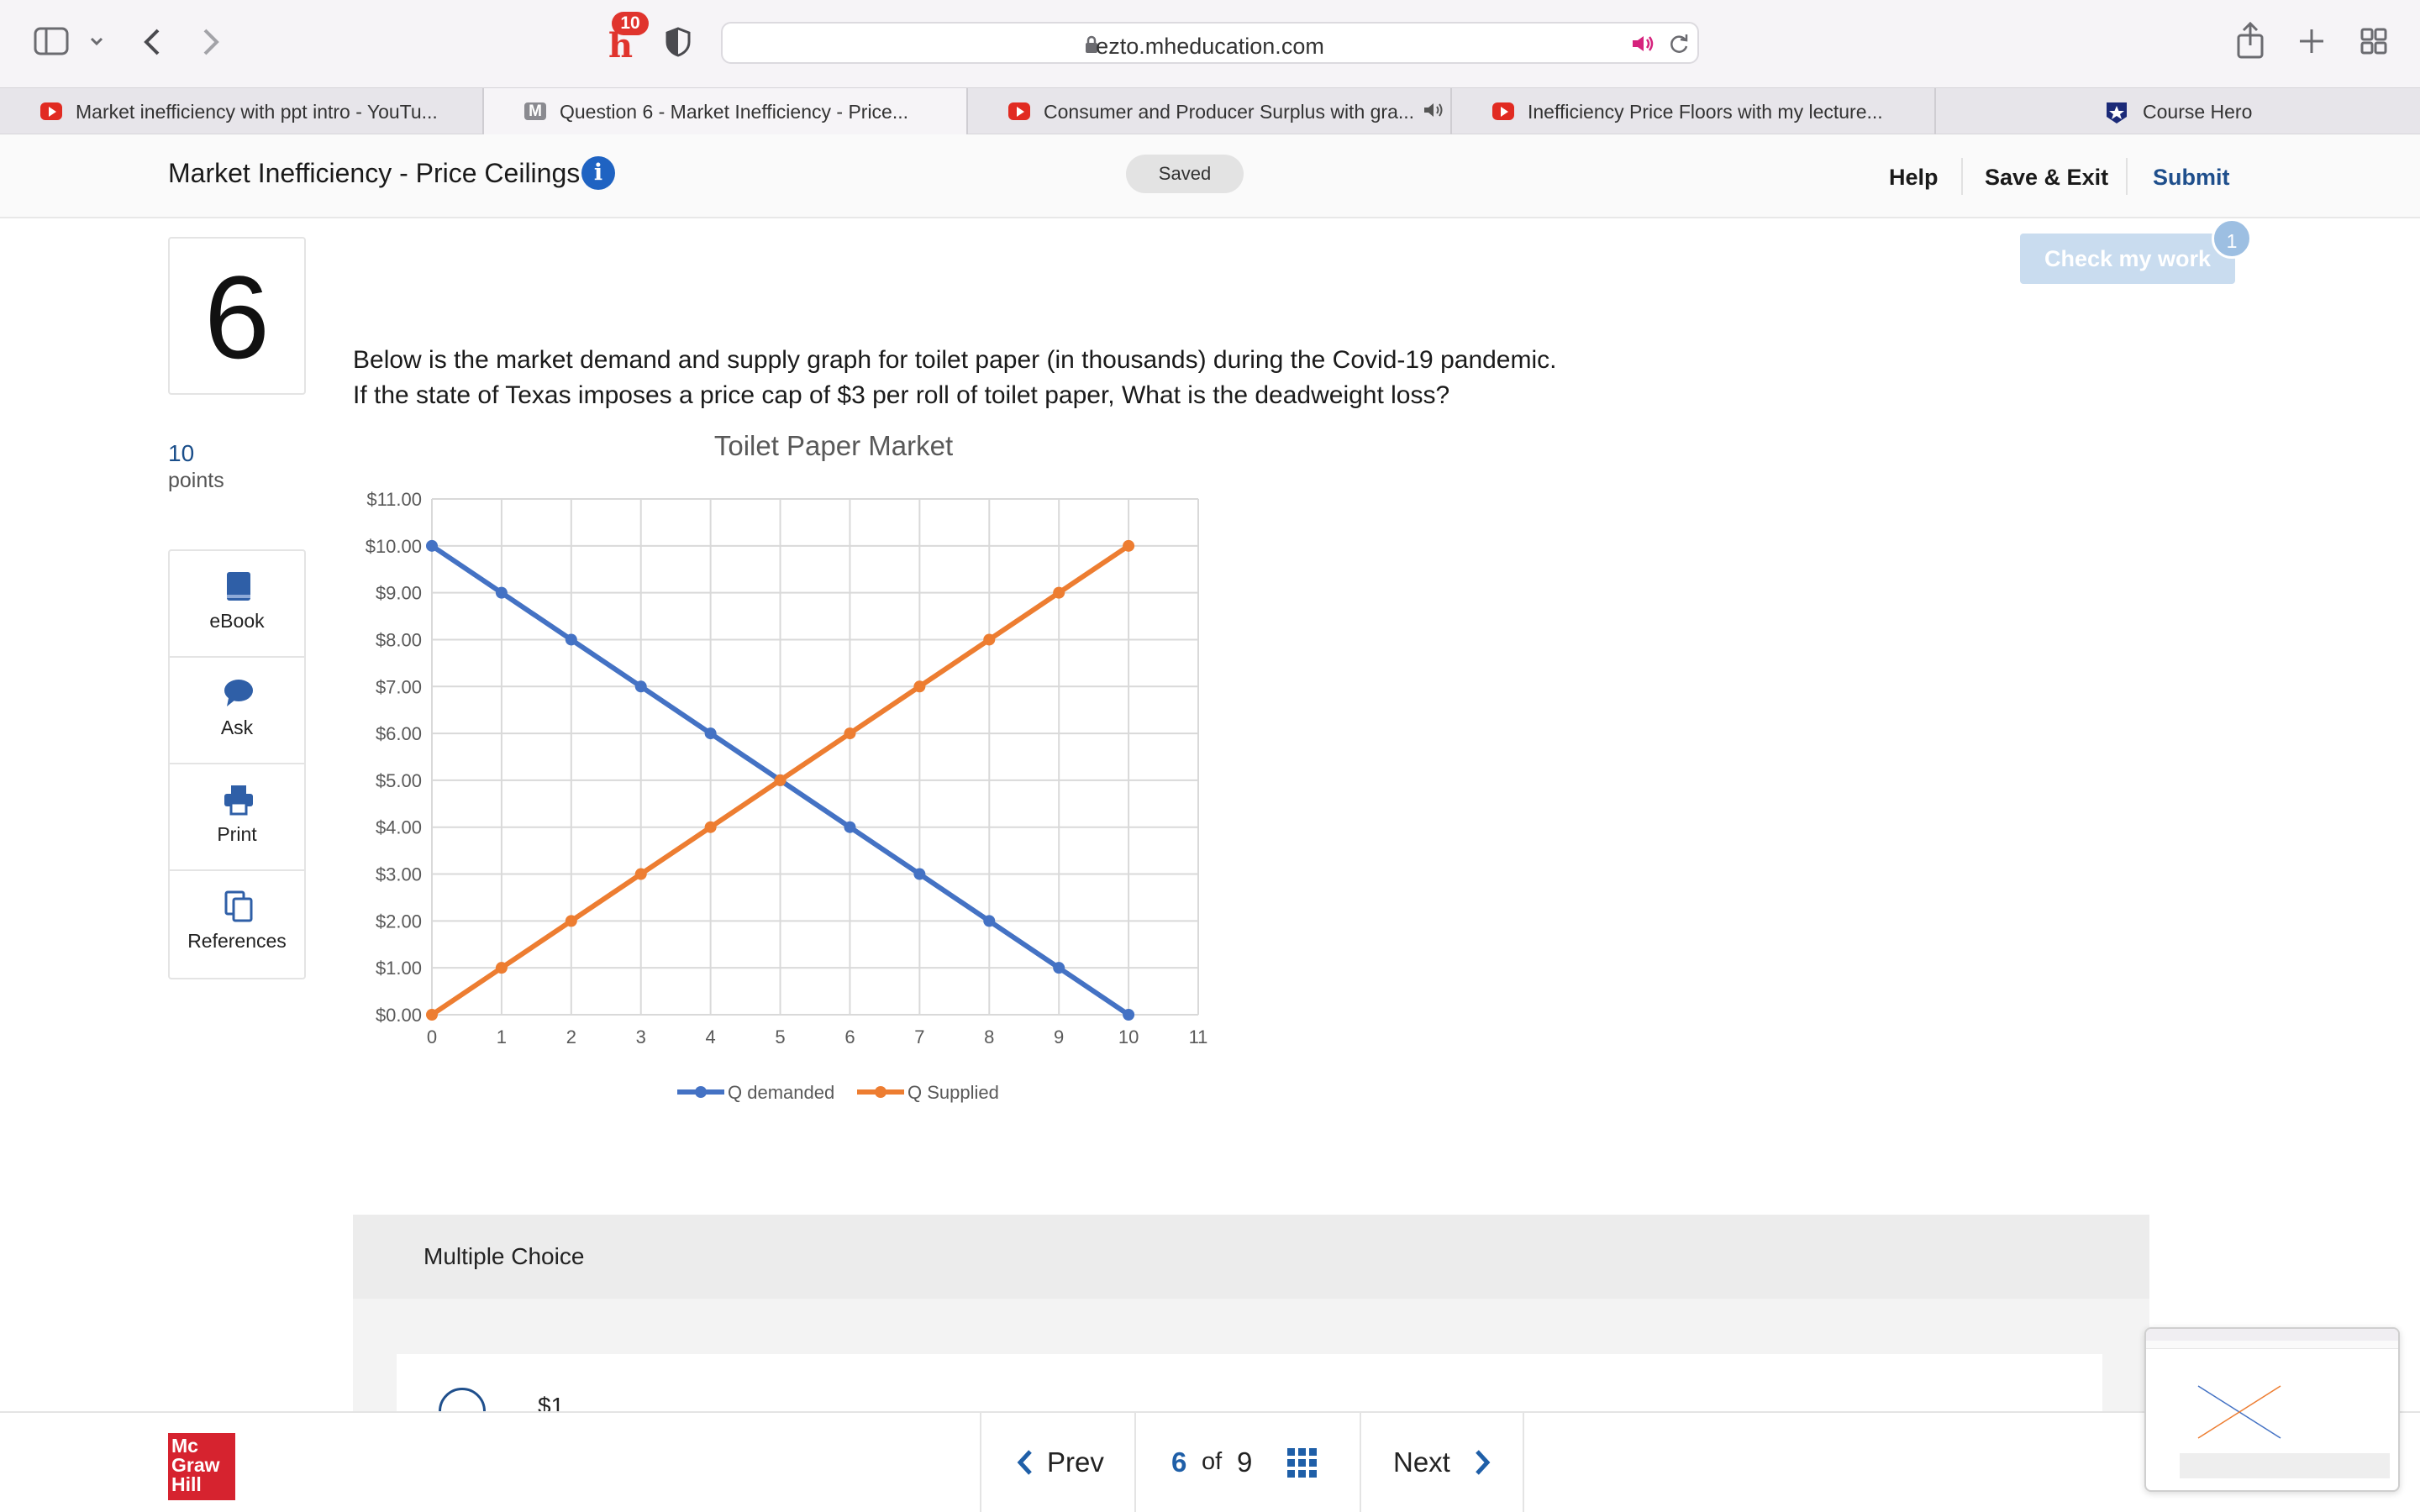 Image resolution: width=2420 pixels, height=1512 pixels. I want to click on m-icon: M, so click(535, 111).